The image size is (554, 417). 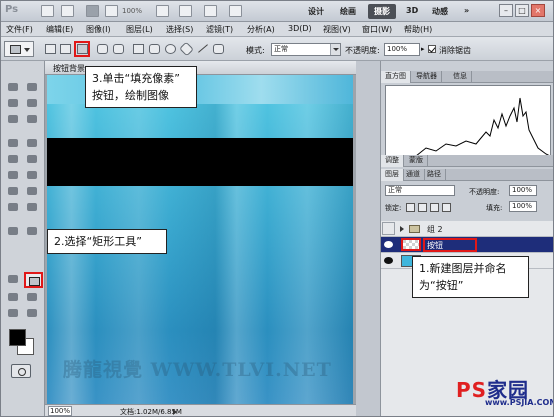 I want to click on tool-preset-picker, so click(x=19, y=49).